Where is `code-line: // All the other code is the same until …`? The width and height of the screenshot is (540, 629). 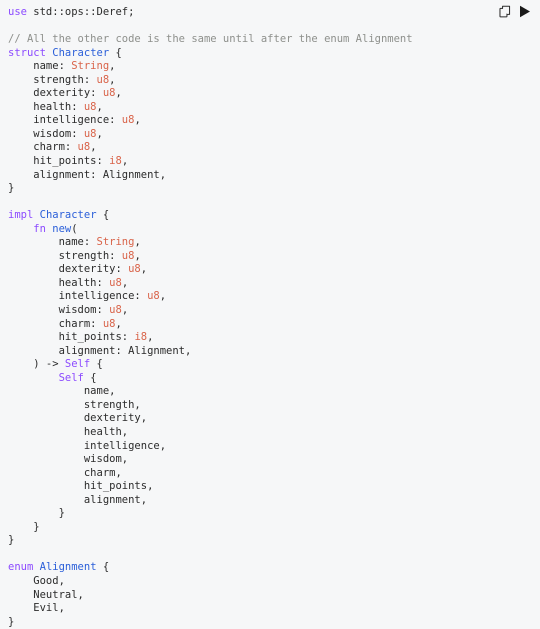 code-line: // All the other code is the same until … is located at coordinates (210, 39).